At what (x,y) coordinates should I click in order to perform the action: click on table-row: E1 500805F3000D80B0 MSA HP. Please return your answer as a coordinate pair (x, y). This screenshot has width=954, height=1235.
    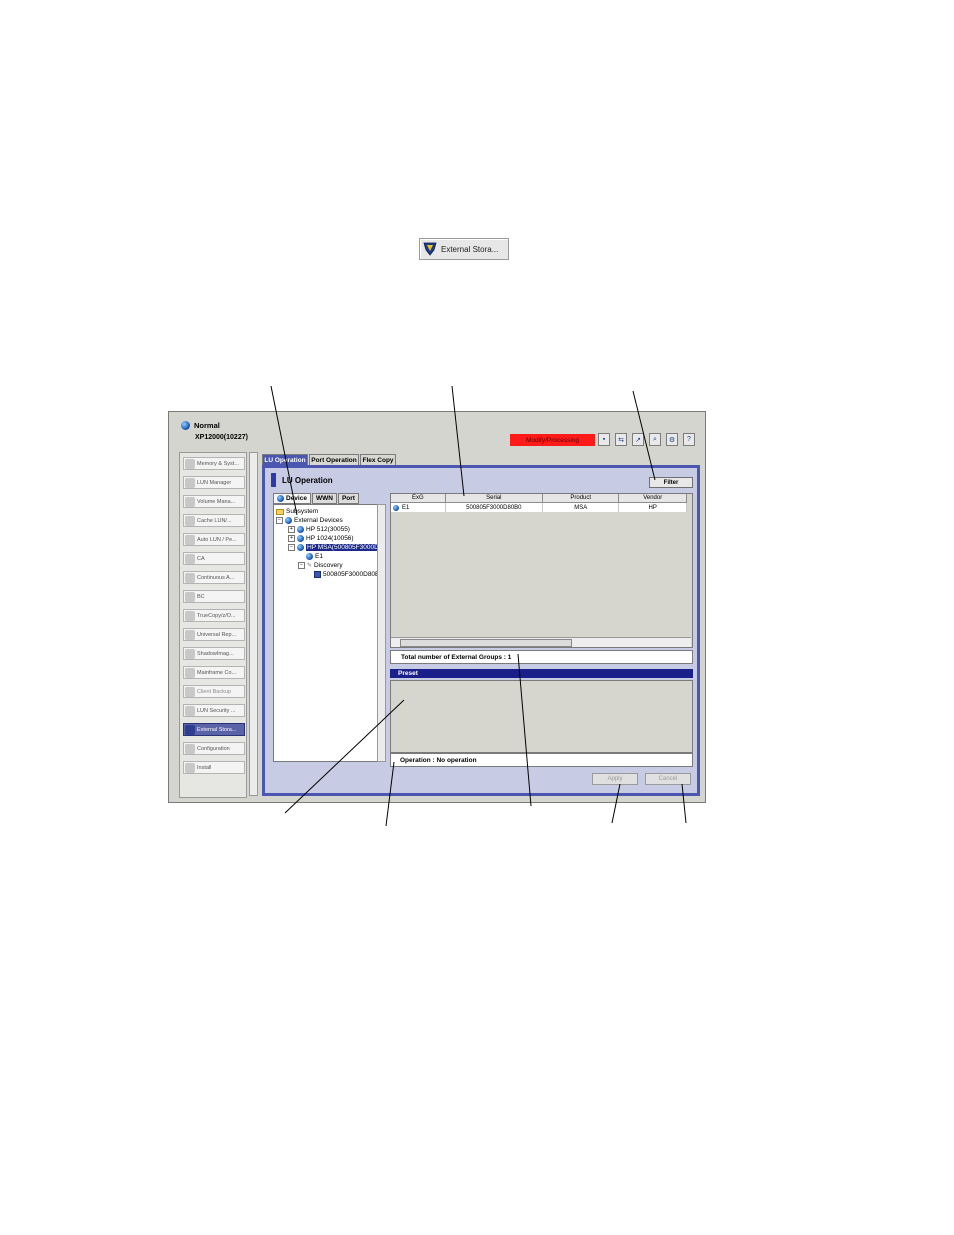
    Looking at the image, I should click on (539, 507).